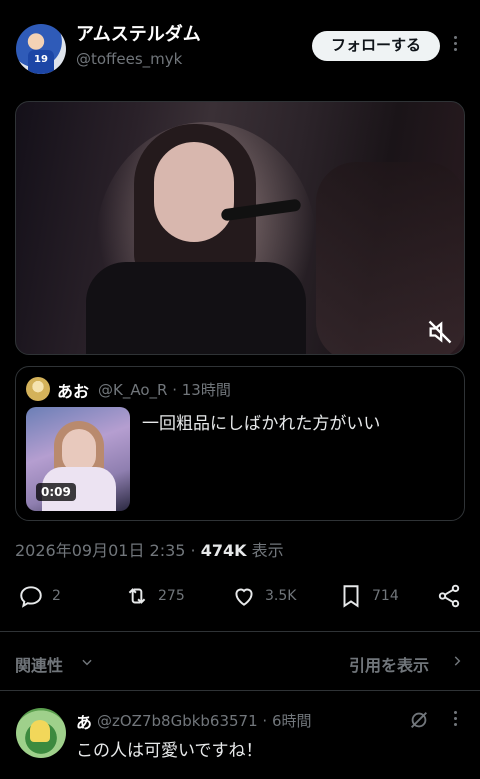  What do you see at coordinates (204, 721) in the screenshot?
I see `reply-author-handle-time: @zOZ7b8Gbkb63571 · 6時間` at bounding box center [204, 721].